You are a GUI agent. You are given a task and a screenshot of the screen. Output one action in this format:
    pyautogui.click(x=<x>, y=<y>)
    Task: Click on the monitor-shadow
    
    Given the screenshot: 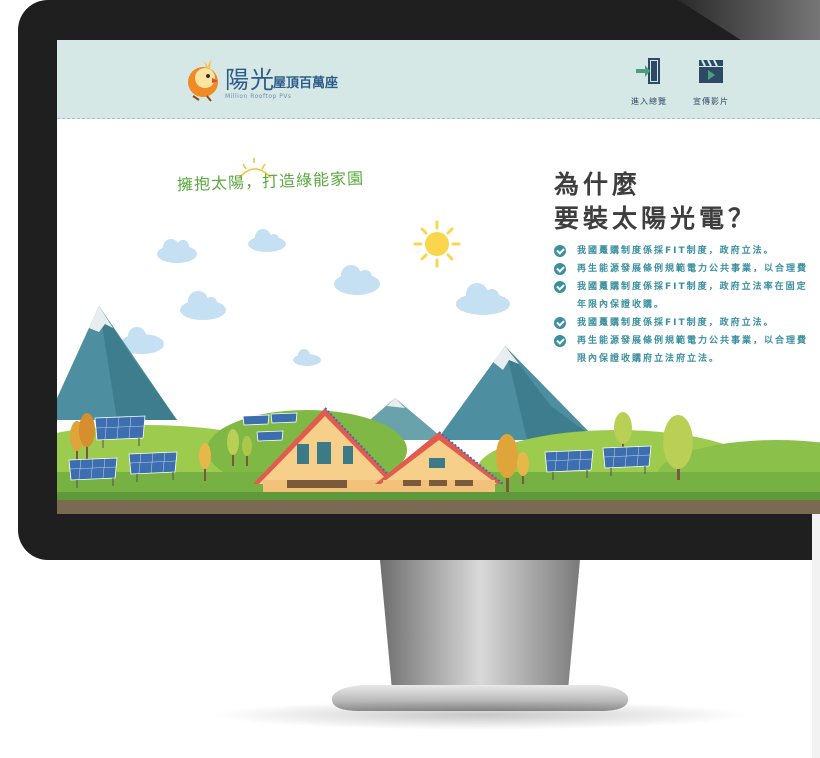 What is the action you would take?
    pyautogui.click(x=480, y=715)
    